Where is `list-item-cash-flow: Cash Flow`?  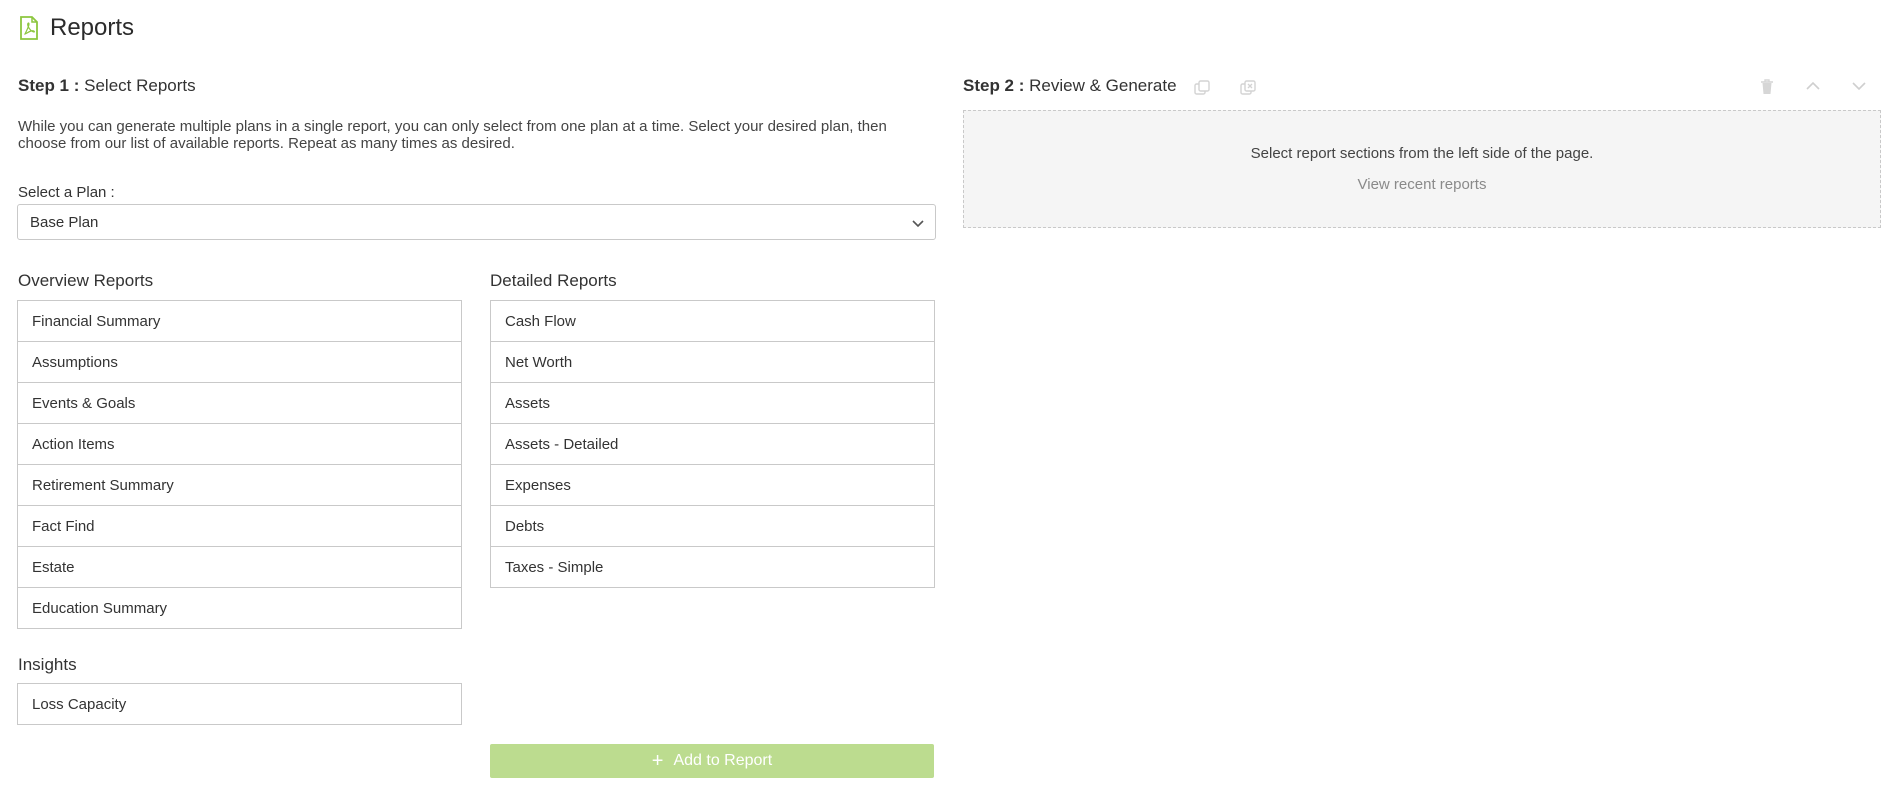 list-item-cash-flow: Cash Flow is located at coordinates (712, 321).